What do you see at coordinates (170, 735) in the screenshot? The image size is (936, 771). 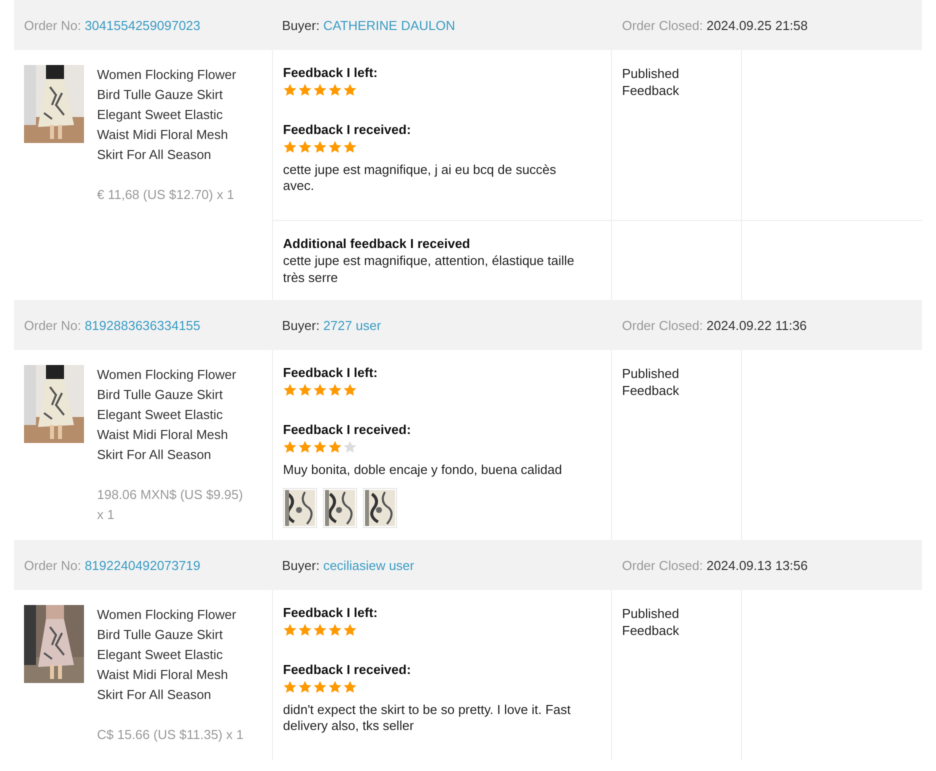 I see `product-price: C$ 15.66 (US $11.35) x 1` at bounding box center [170, 735].